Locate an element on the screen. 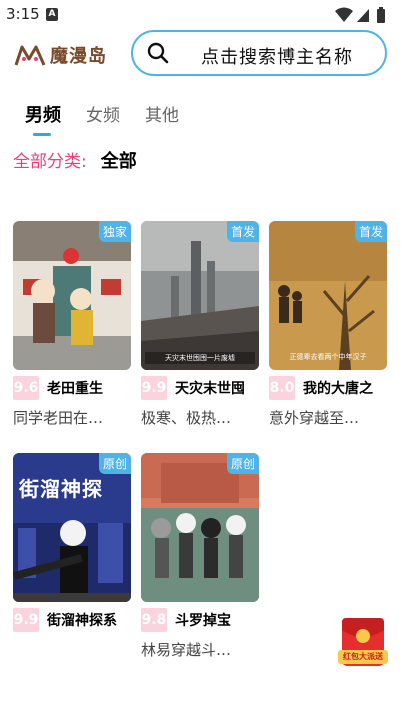  comic-cover: 原创 is located at coordinates (200, 527).